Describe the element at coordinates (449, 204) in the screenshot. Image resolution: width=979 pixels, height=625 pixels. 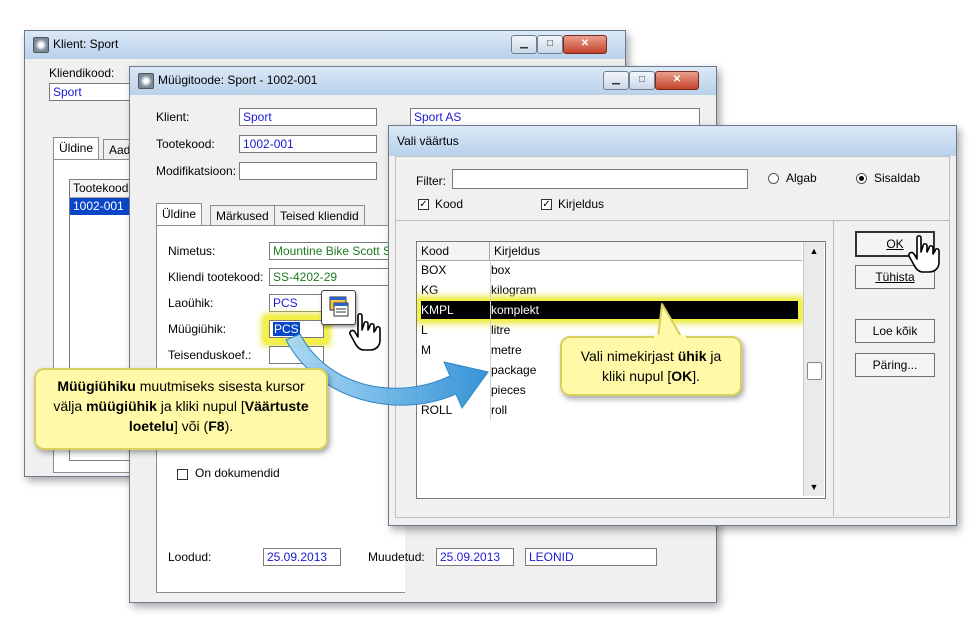
I see `kood-checkbox-label: Kood` at that location.